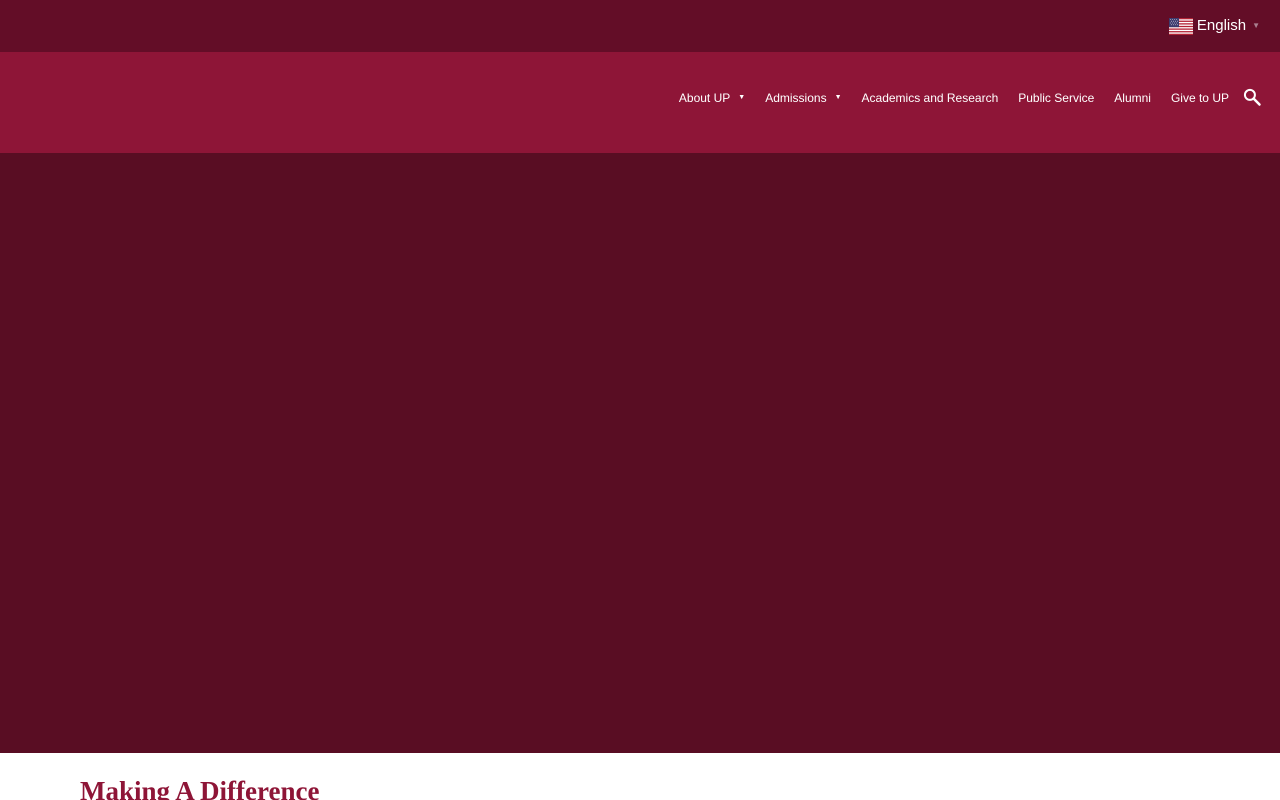 The width and height of the screenshot is (1280, 800). I want to click on main-content: Making A Difference, so click(640, 776).